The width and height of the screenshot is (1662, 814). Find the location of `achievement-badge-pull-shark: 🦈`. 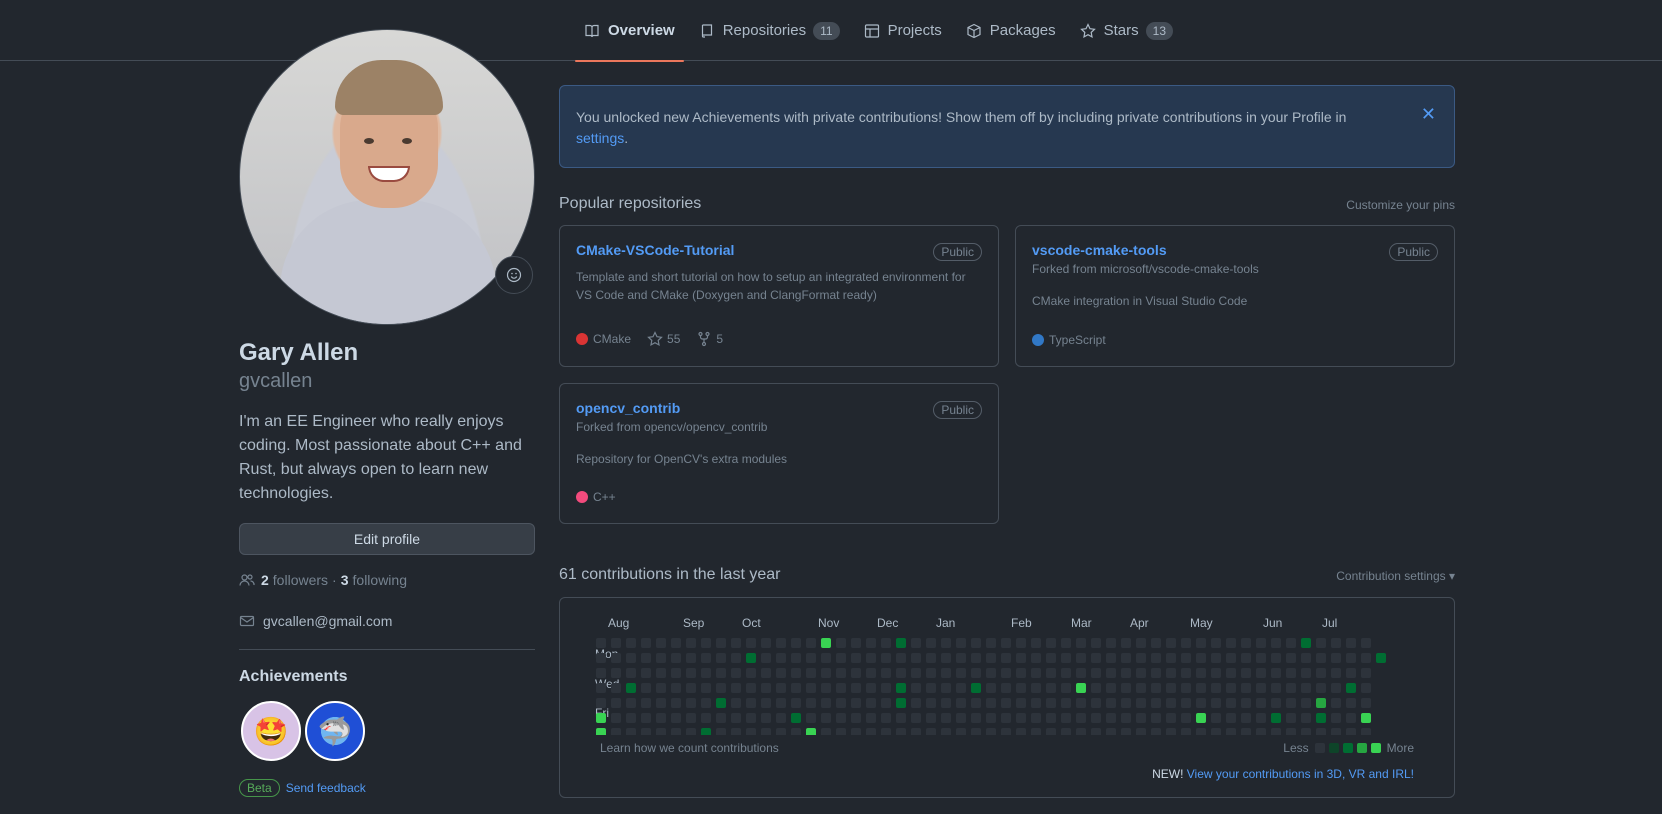

achievement-badge-pull-shark: 🦈 is located at coordinates (335, 731).